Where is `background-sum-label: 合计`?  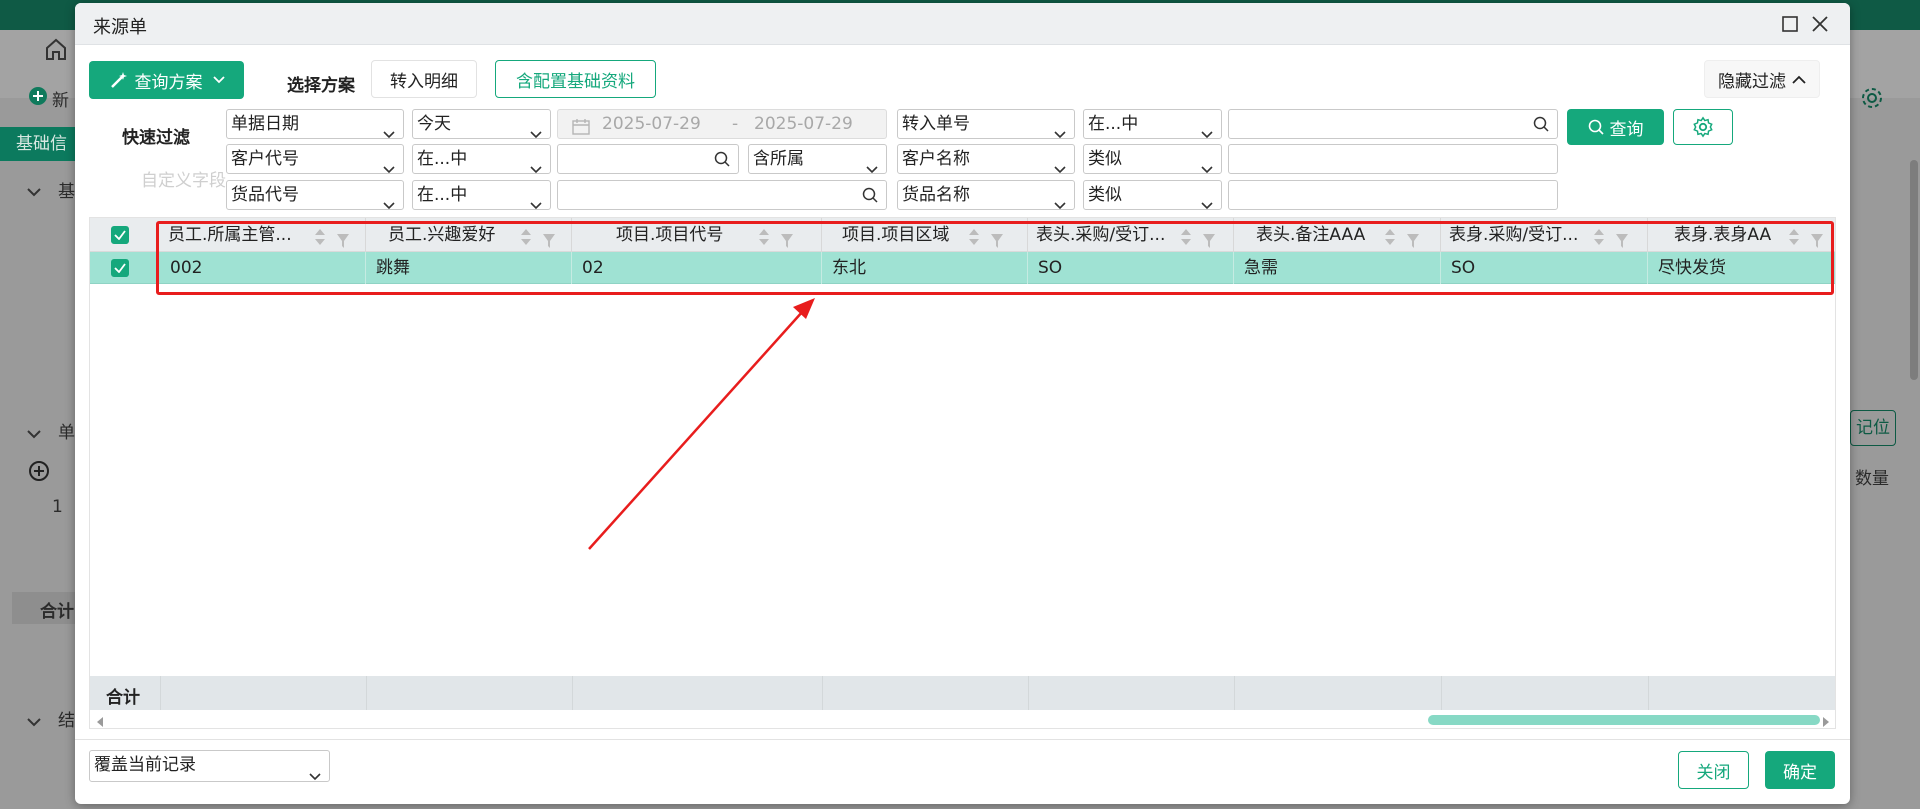
background-sum-label: 合计 is located at coordinates (57, 612).